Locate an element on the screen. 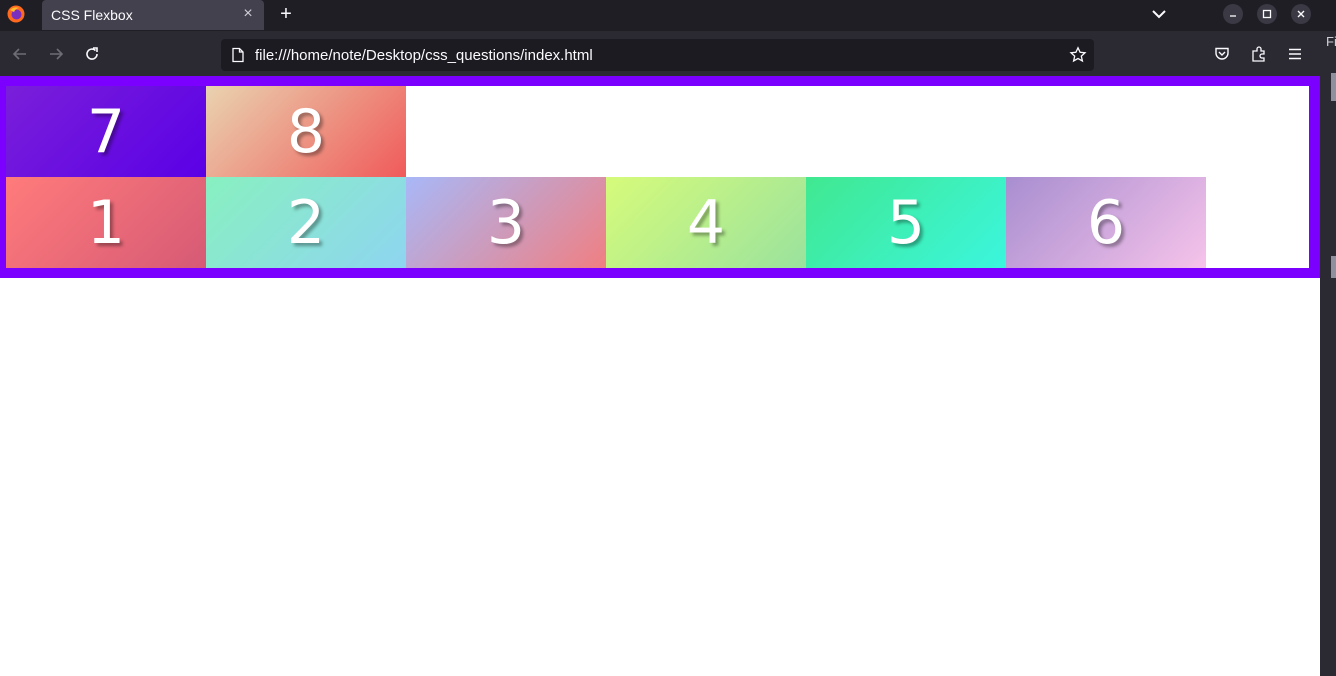 The width and height of the screenshot is (1336, 676). flex-item-label: 7 is located at coordinates (106, 131).